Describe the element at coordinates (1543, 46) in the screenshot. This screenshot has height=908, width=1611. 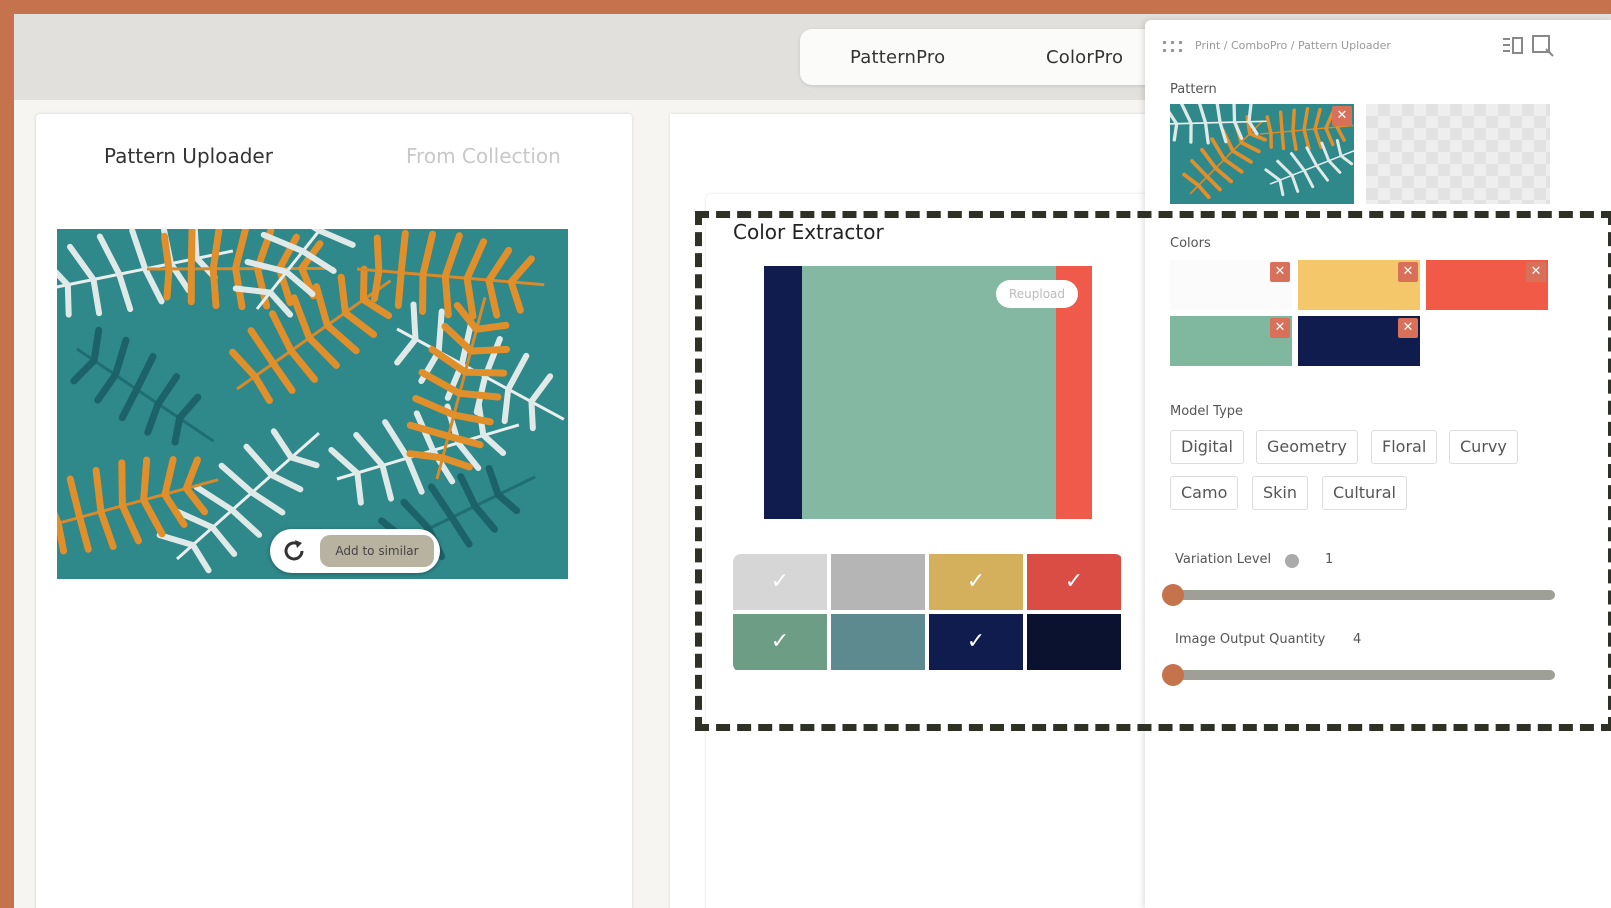
I see `expand-icon` at that location.